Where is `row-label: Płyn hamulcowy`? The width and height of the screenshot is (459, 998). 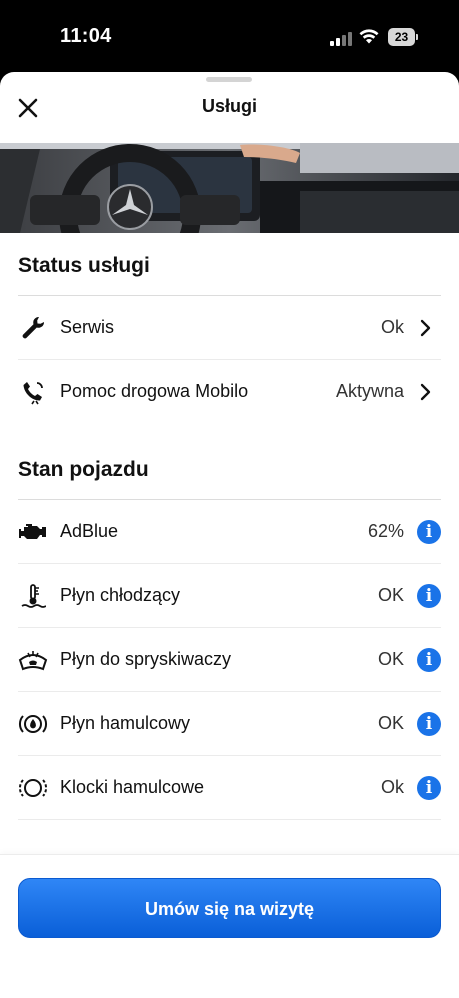
row-label: Płyn hamulcowy is located at coordinates (125, 723).